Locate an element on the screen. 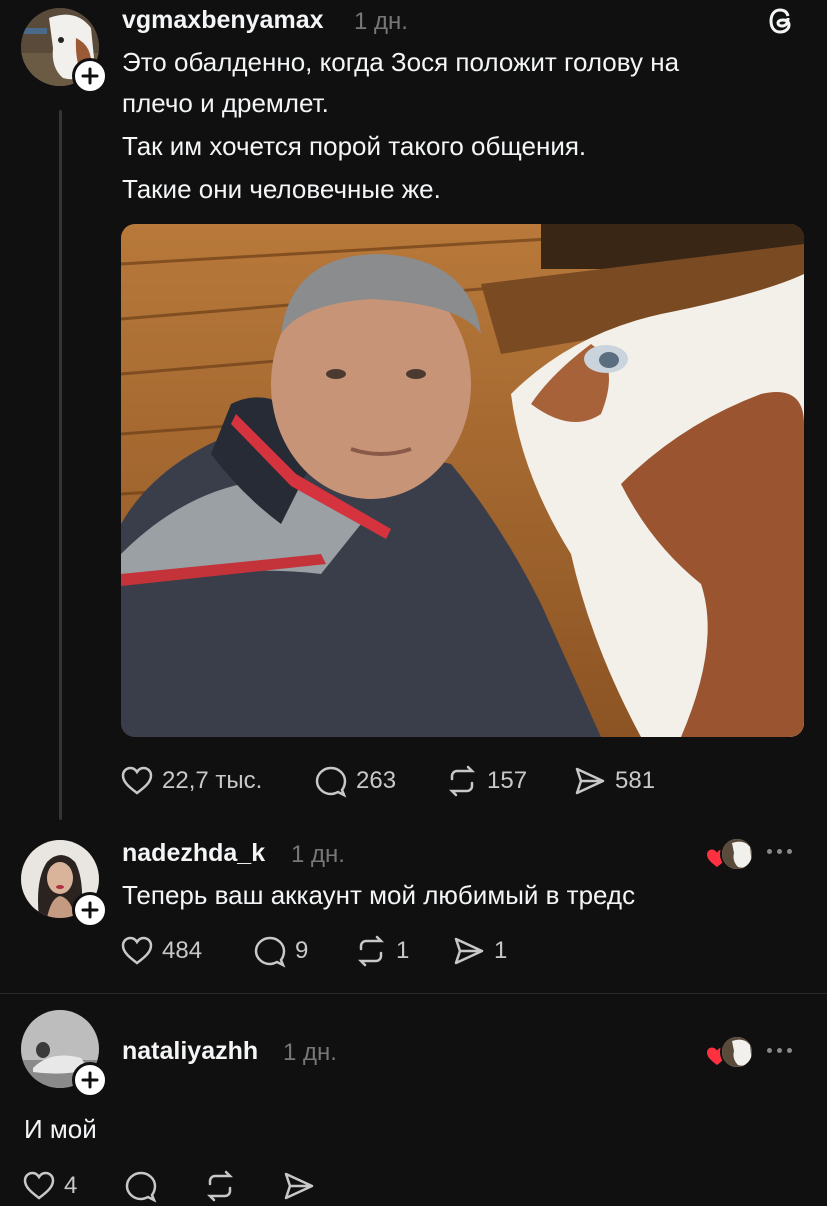 The width and height of the screenshot is (827, 1206). reply-username: nadezhda_k is located at coordinates (193, 853).